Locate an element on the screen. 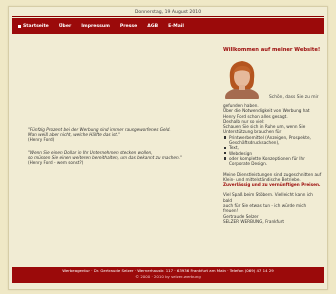  page-title: Willkommen auf meiner Website! is located at coordinates (272, 50).